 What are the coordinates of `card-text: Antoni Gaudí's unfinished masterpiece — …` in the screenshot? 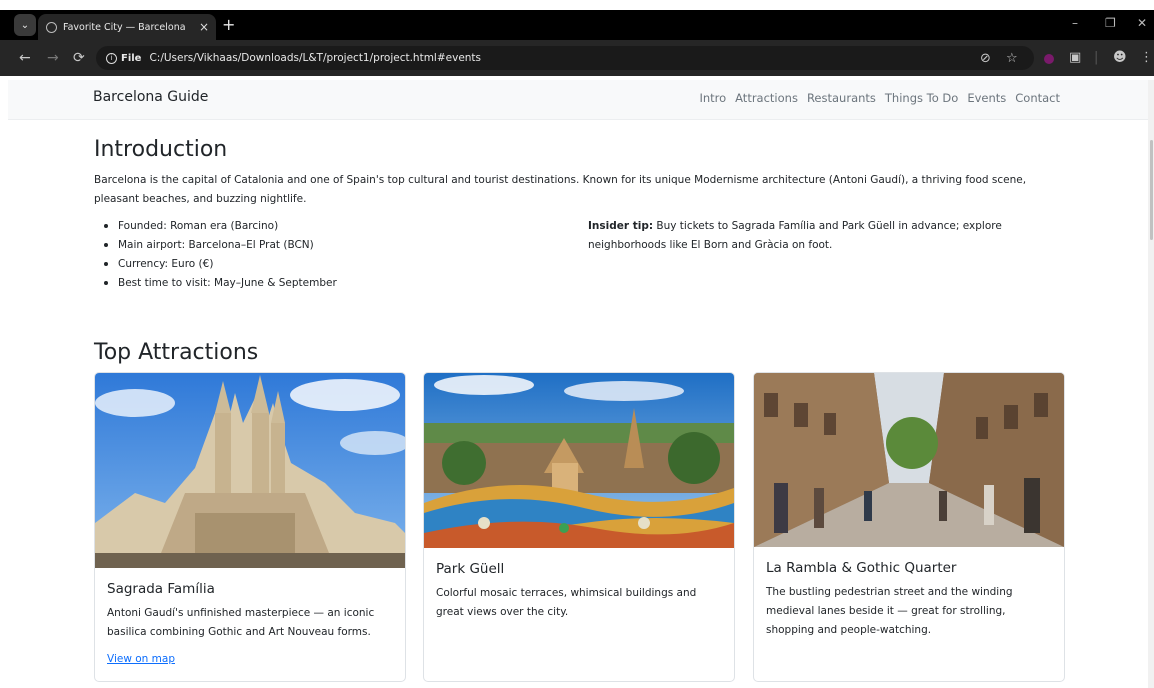 It's located at (241, 622).